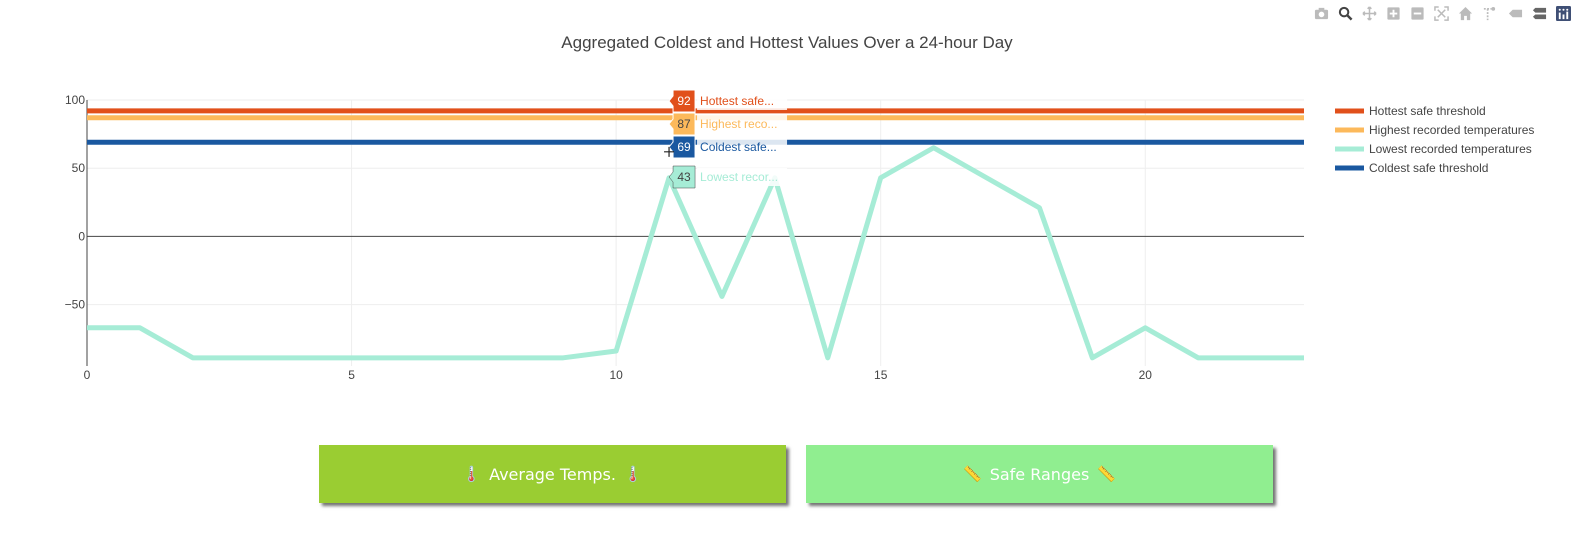 The width and height of the screenshot is (1579, 543). Describe the element at coordinates (684, 147) in the screenshot. I see `hover-value: 69` at that location.